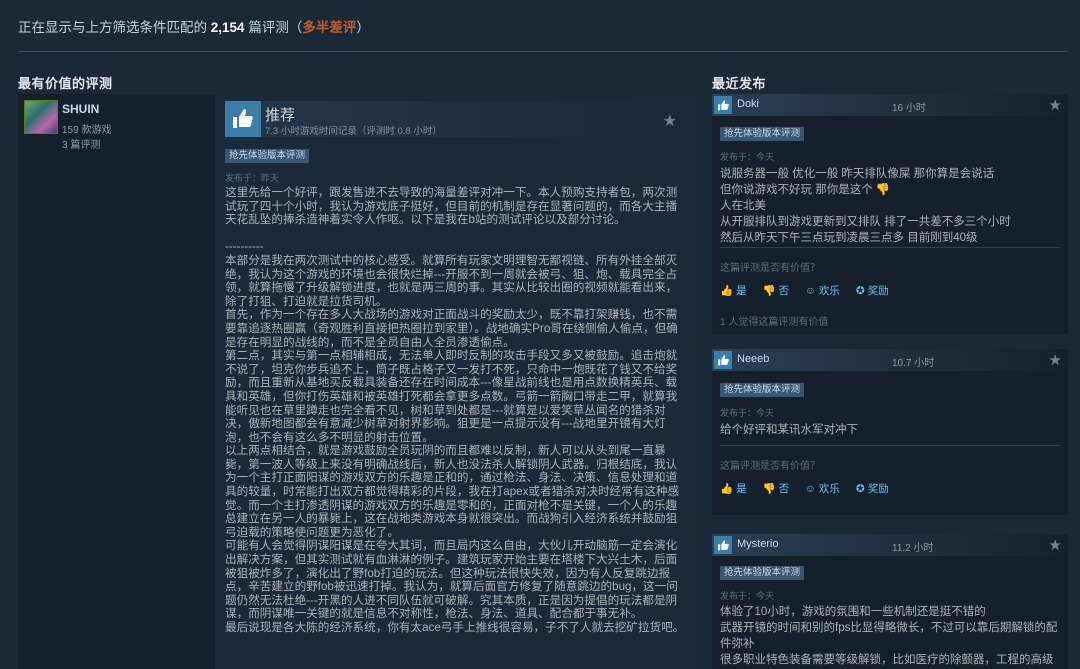  I want to click on vote-header: 推荐 7.3 小时游戏时间记录（评测时 0.8 小时） ★, so click(454, 119).